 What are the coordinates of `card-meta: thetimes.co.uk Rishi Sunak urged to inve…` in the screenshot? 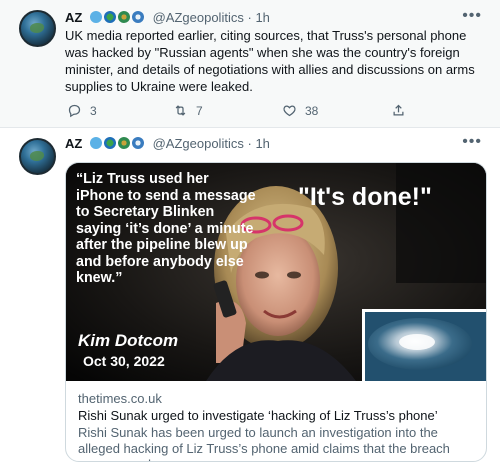 It's located at (276, 421).